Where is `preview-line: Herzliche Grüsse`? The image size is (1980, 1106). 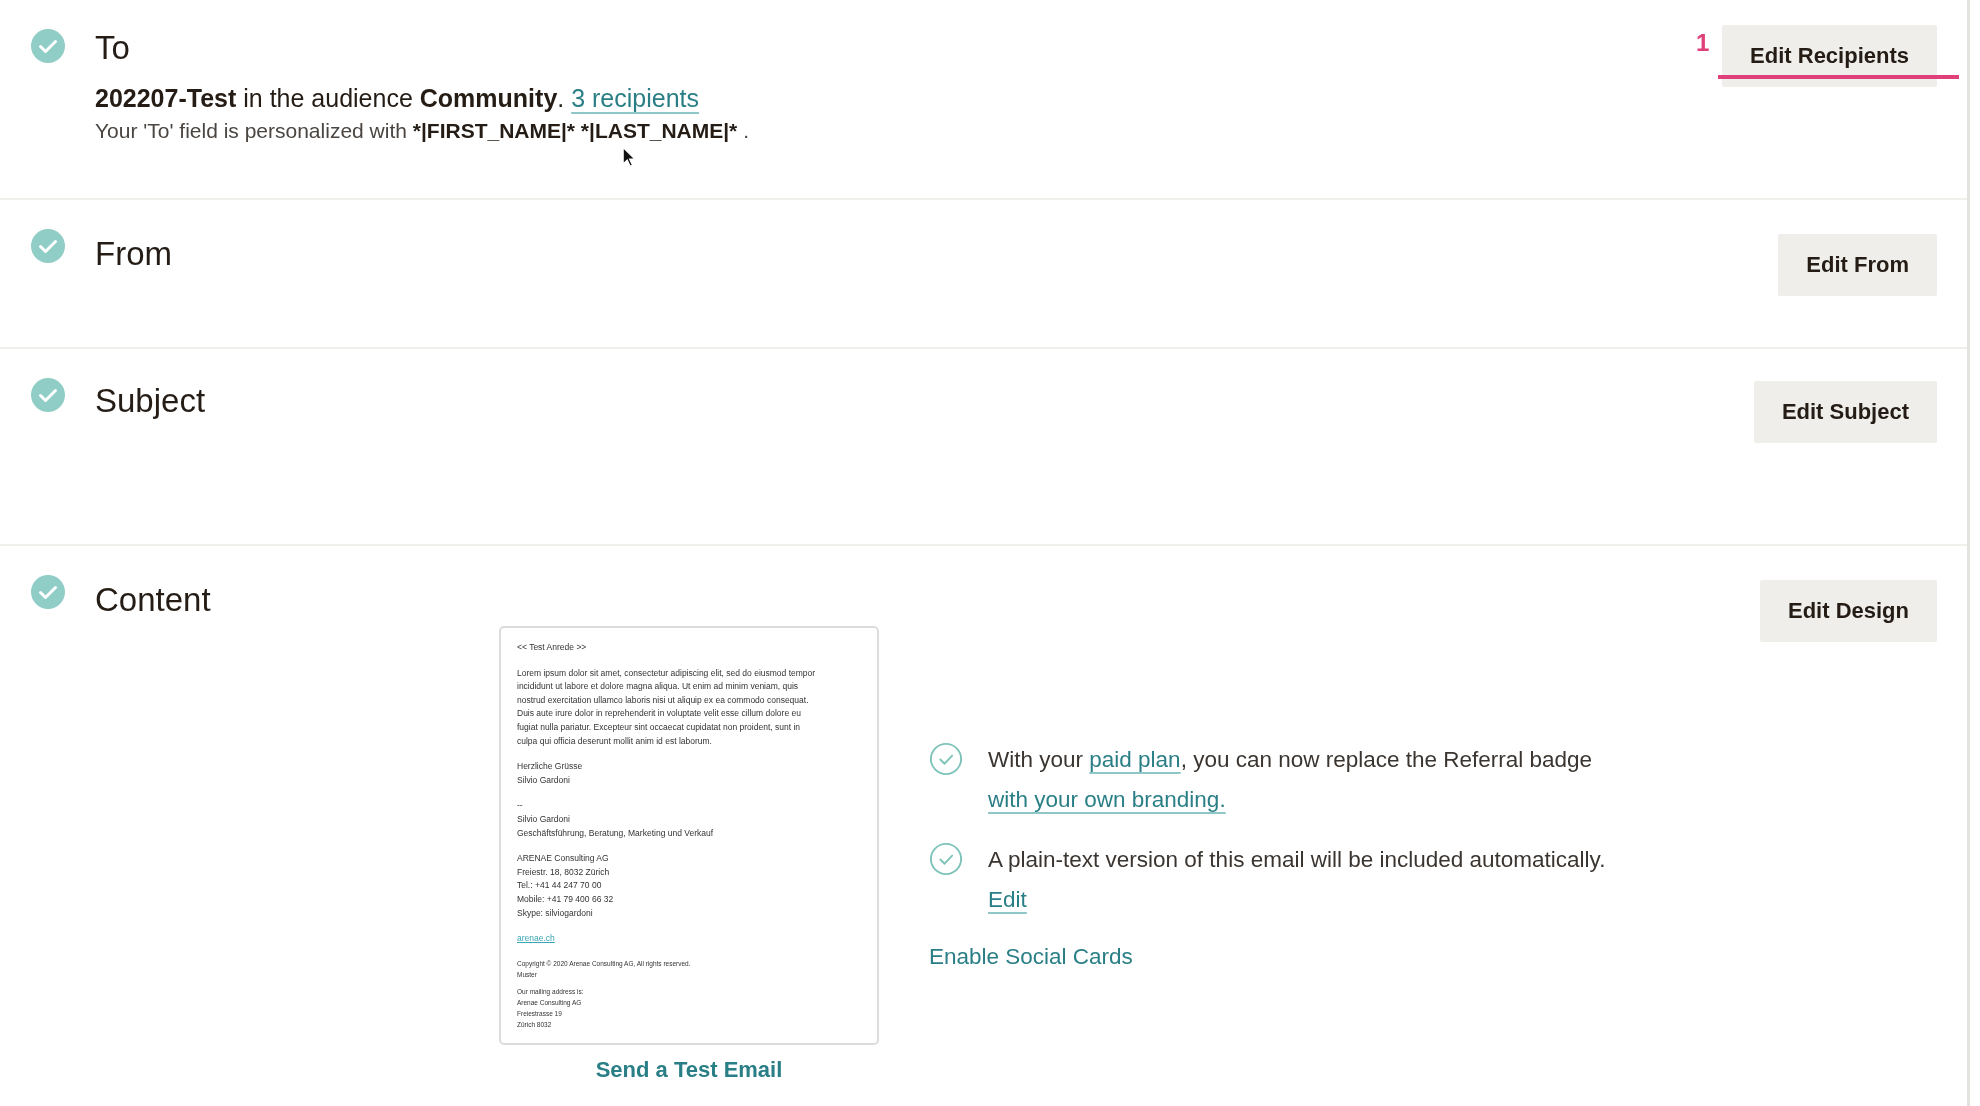 preview-line: Herzliche Grüsse is located at coordinates (550, 767).